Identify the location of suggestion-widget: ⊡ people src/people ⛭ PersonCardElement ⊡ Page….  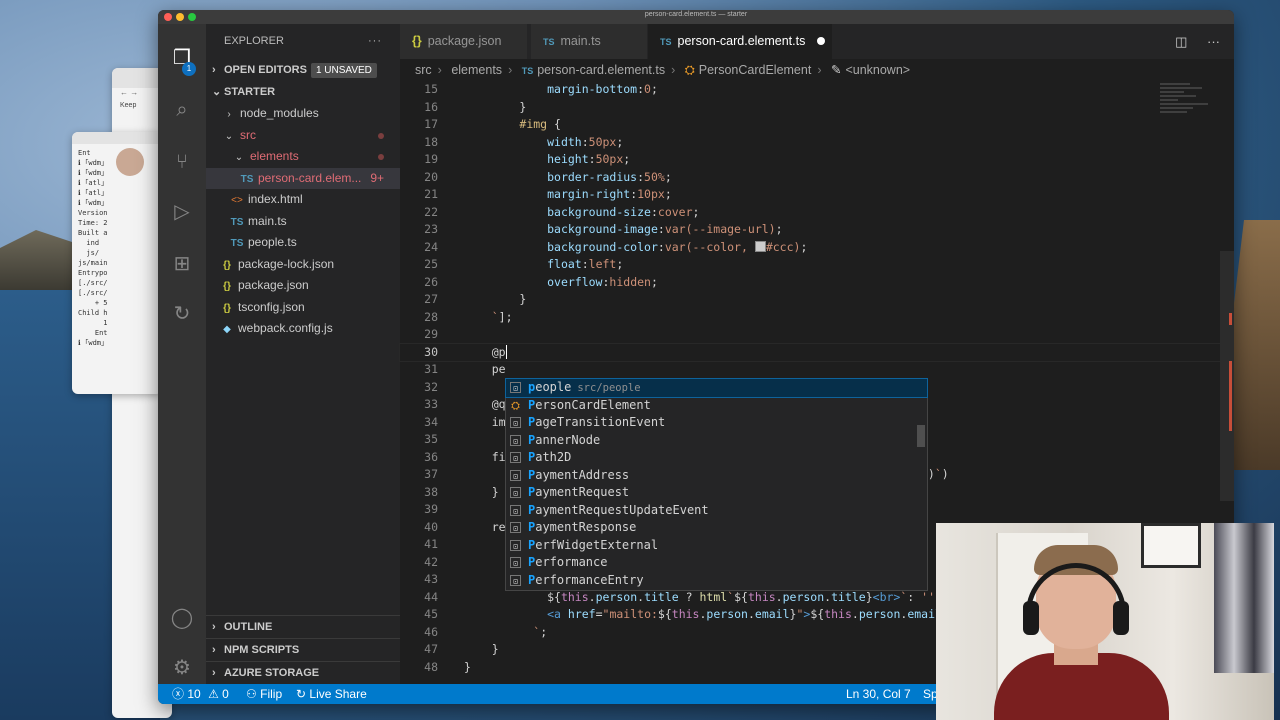
(716, 484).